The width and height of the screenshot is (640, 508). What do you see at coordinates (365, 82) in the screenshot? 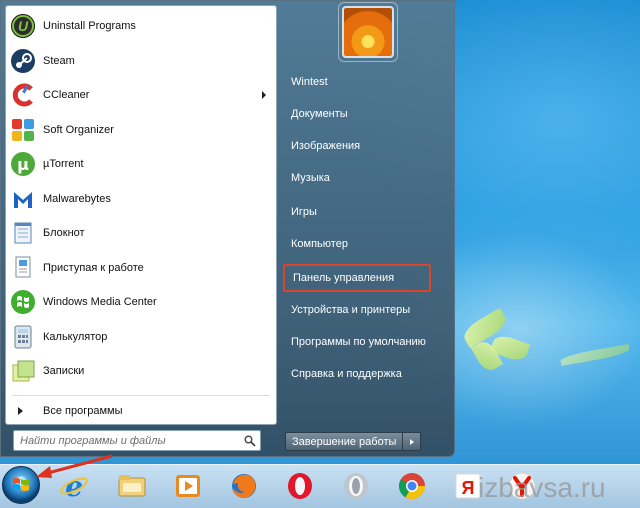
I see `right-menu-item: Wintest` at bounding box center [365, 82].